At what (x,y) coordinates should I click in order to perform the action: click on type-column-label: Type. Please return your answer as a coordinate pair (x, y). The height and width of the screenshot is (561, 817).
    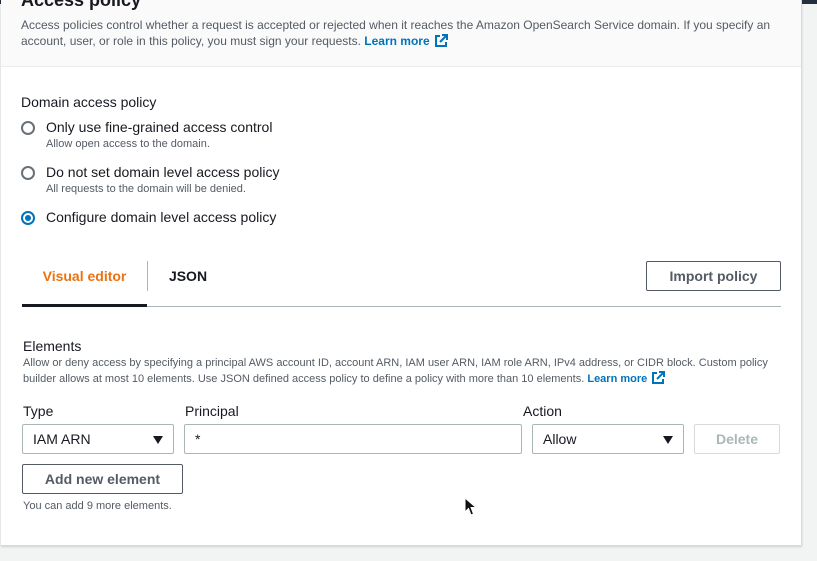
    Looking at the image, I should click on (38, 411).